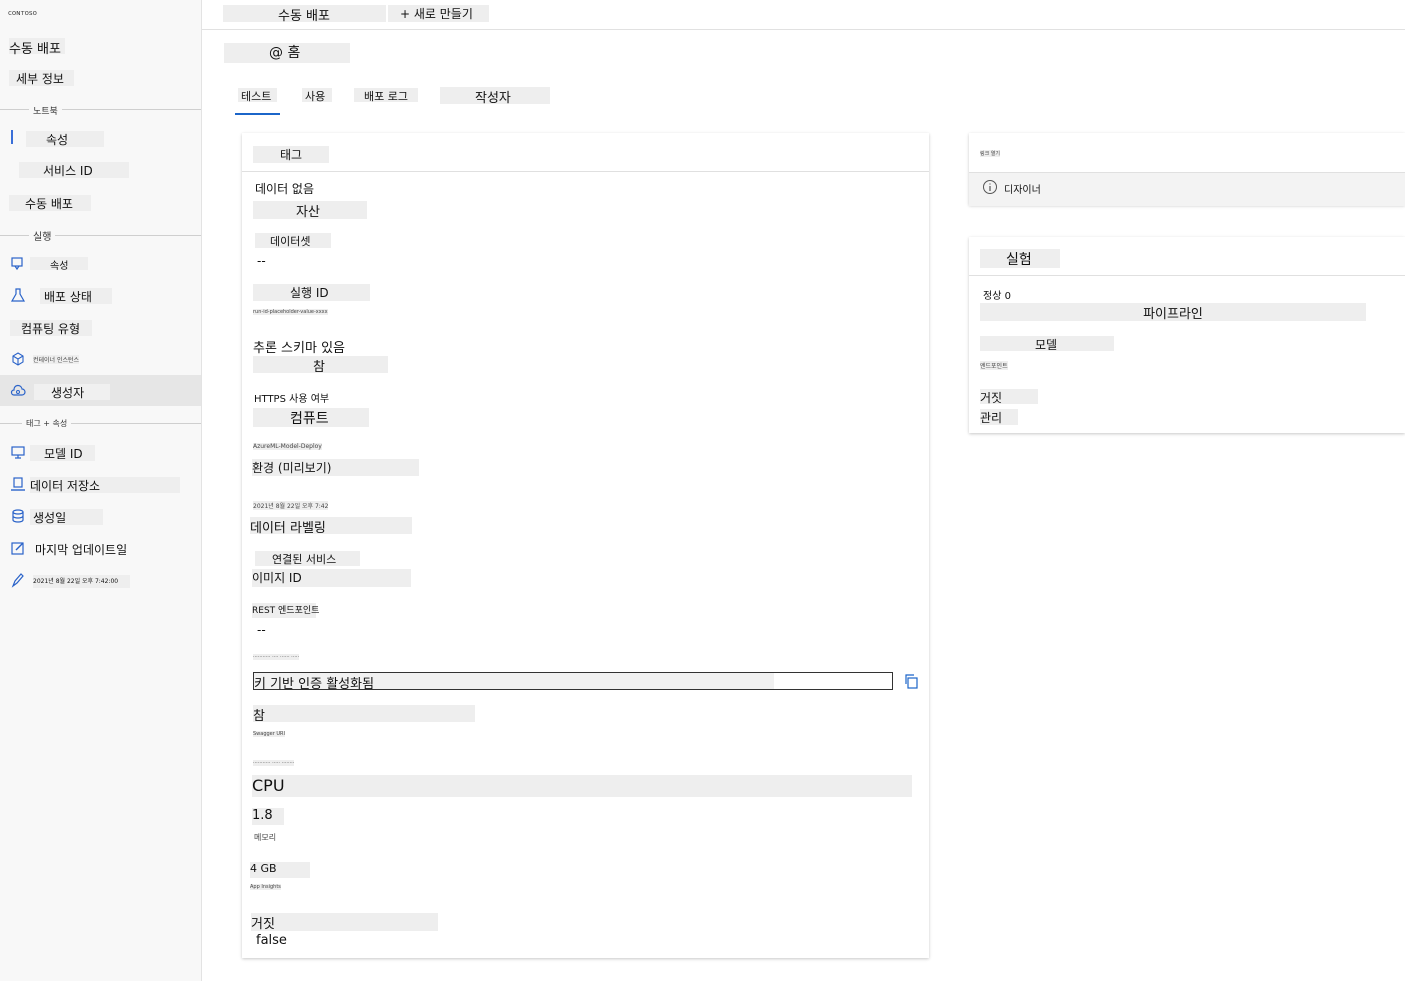 The width and height of the screenshot is (1405, 981). Describe the element at coordinates (291, 505) in the screenshot. I see `date-value: 2021년 8월 22일 오후 7:42` at that location.